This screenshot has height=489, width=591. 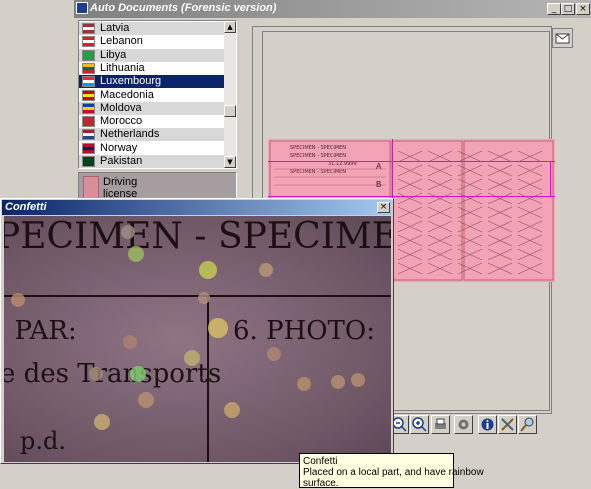 I want to click on country-name: Netherlands, so click(x=130, y=134).